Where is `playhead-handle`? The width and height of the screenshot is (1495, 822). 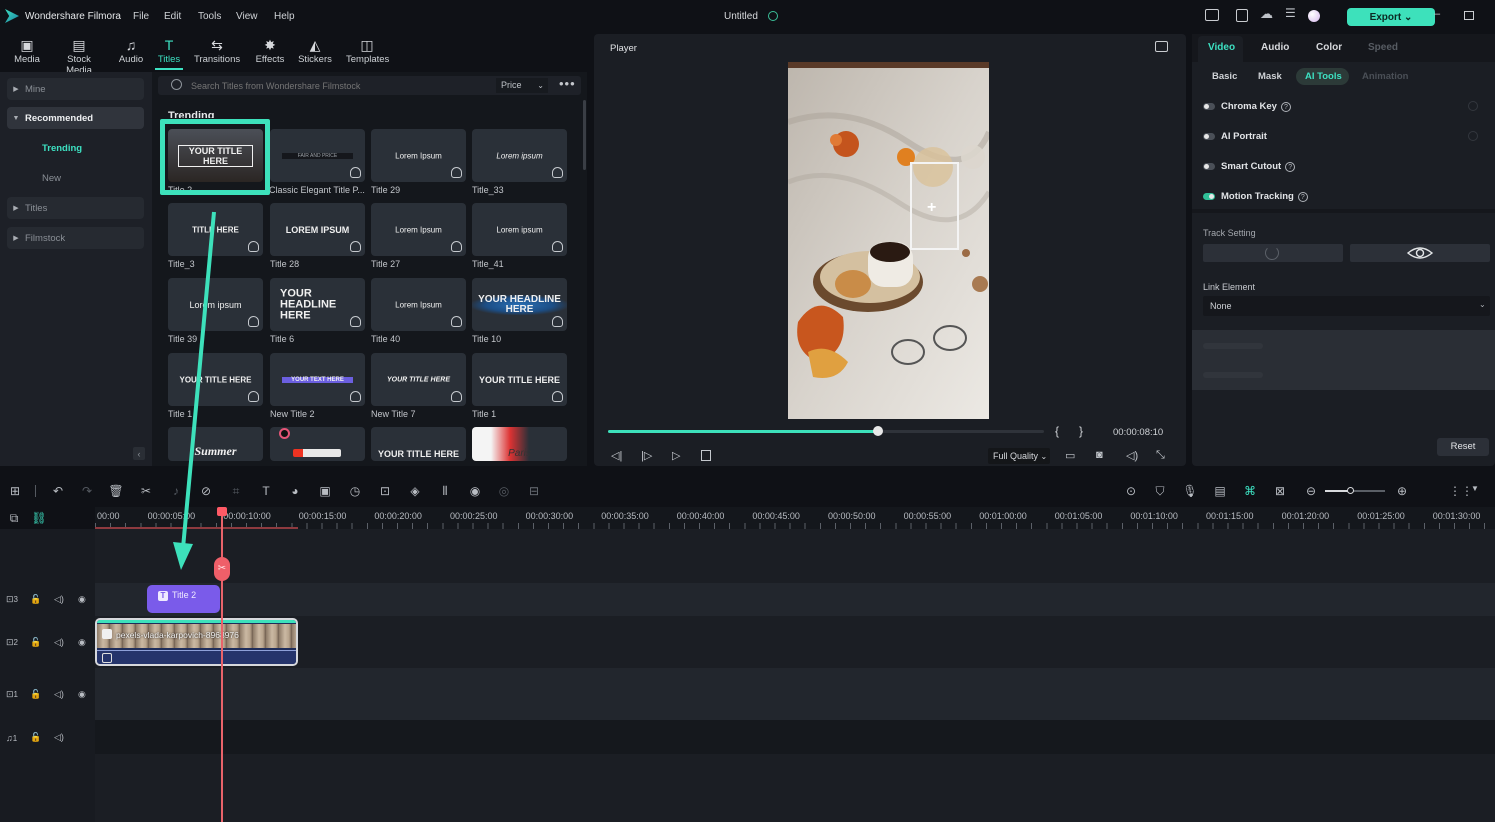 playhead-handle is located at coordinates (222, 511).